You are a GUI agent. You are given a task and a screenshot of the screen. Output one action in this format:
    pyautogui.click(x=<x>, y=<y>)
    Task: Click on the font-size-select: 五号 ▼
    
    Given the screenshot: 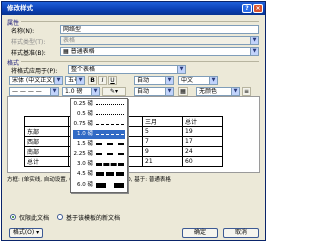 What is the action you would take?
    pyautogui.click(x=75, y=80)
    